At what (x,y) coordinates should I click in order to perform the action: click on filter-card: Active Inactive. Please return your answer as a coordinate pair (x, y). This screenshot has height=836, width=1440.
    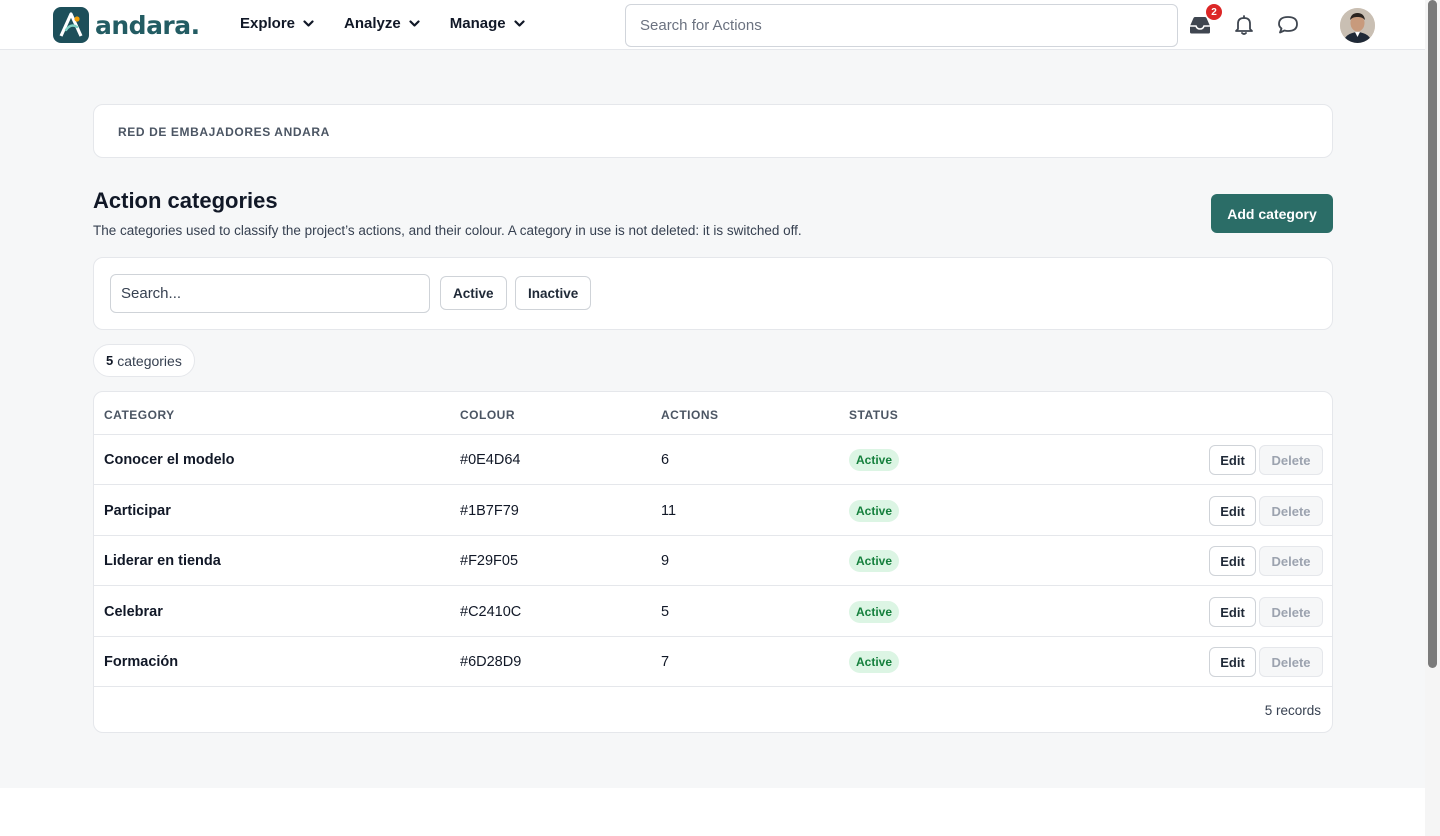
    Looking at the image, I should click on (713, 293).